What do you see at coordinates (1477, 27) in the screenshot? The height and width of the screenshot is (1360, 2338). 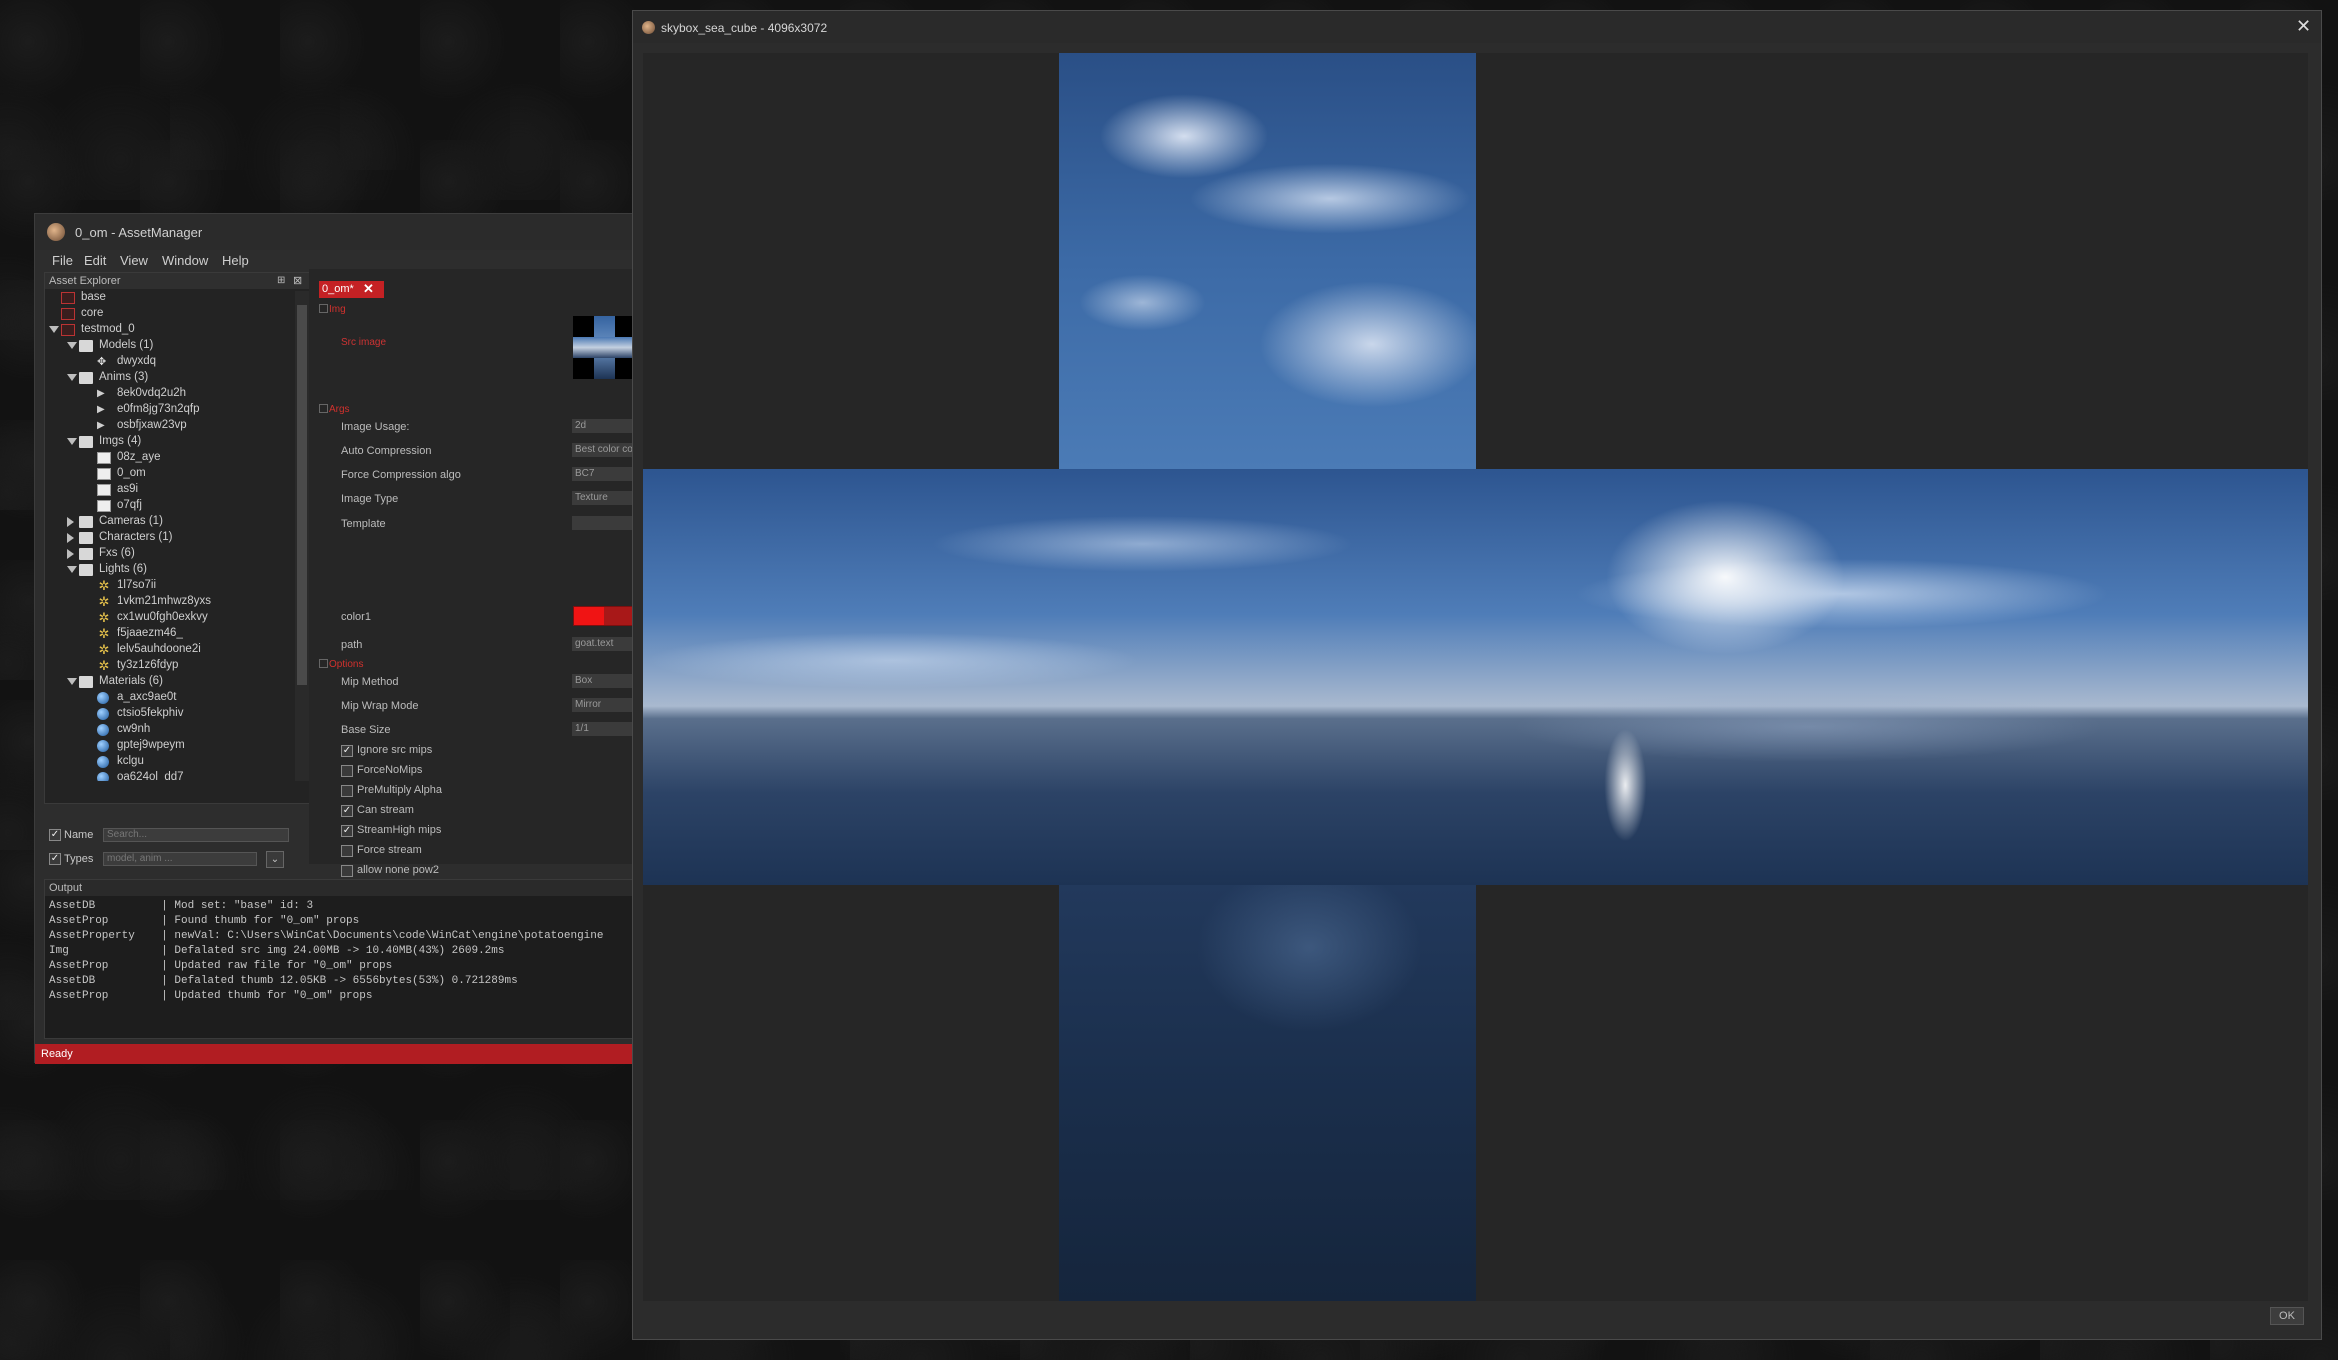 I see `viewer-titlebar: skybox_sea_cube - 4096x3072 ✕` at bounding box center [1477, 27].